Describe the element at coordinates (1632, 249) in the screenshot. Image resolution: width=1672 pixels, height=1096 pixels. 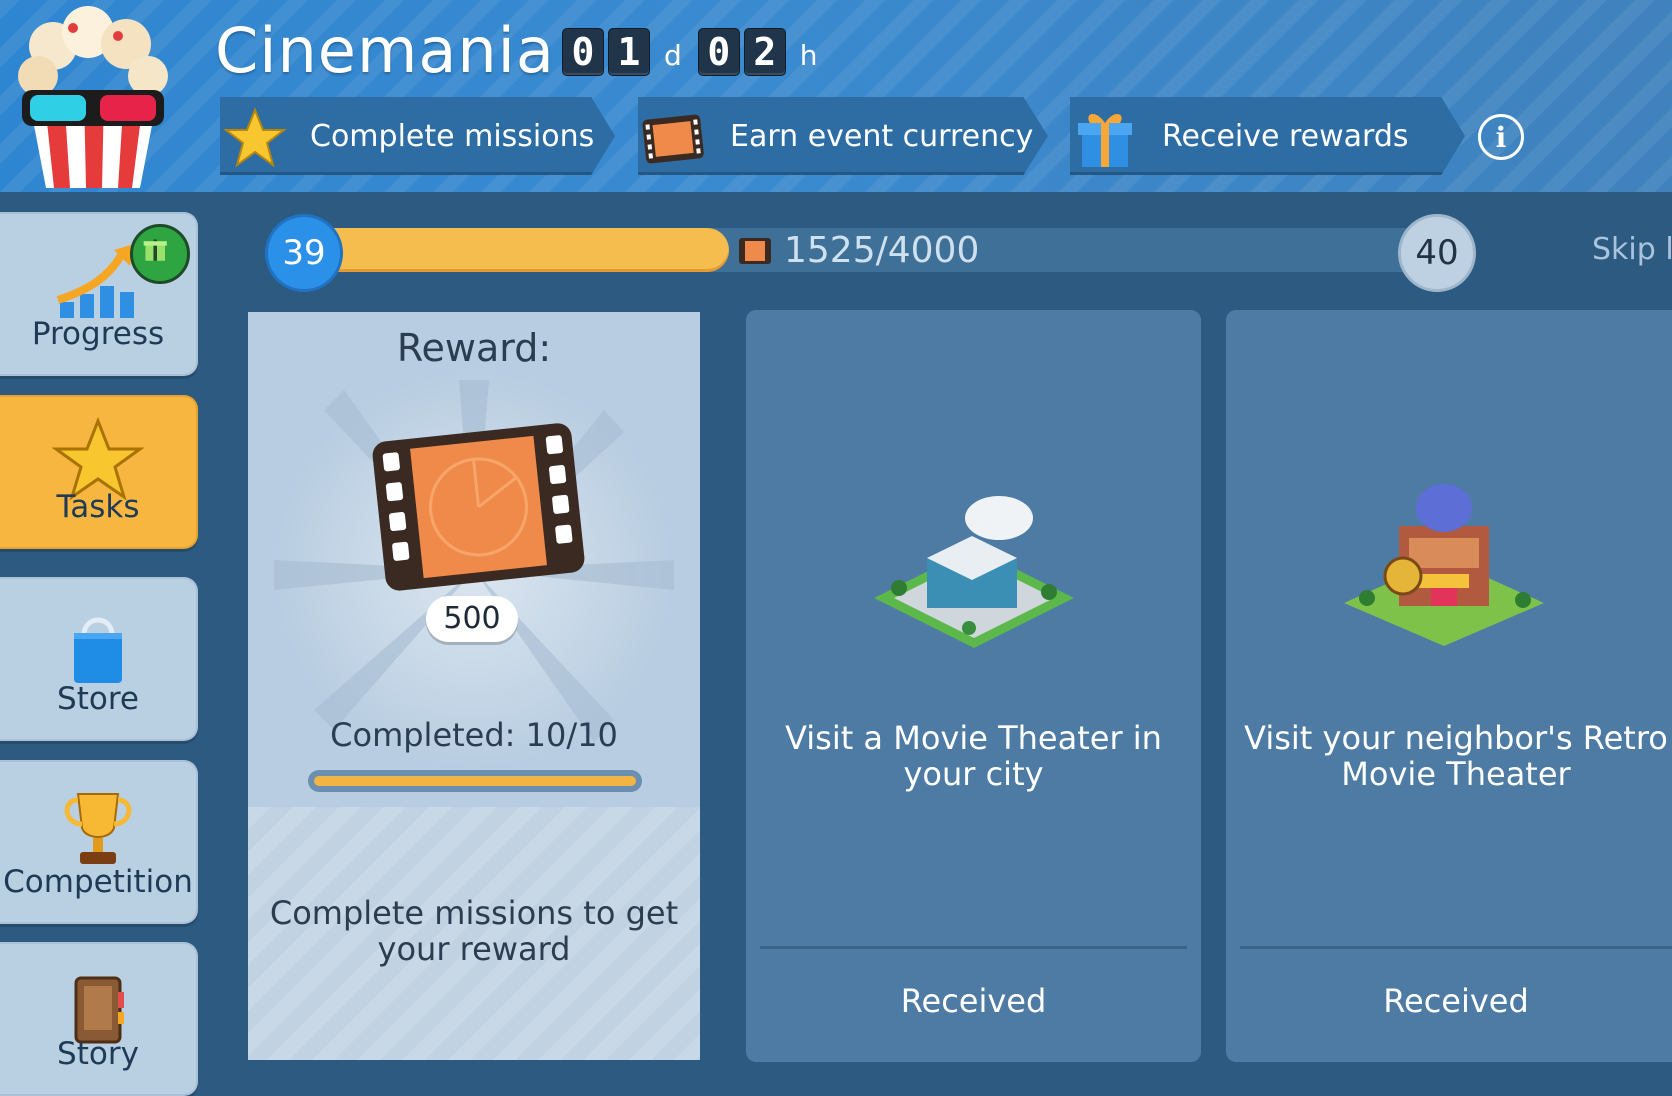
I see `skip-level-button: Skip le` at that location.